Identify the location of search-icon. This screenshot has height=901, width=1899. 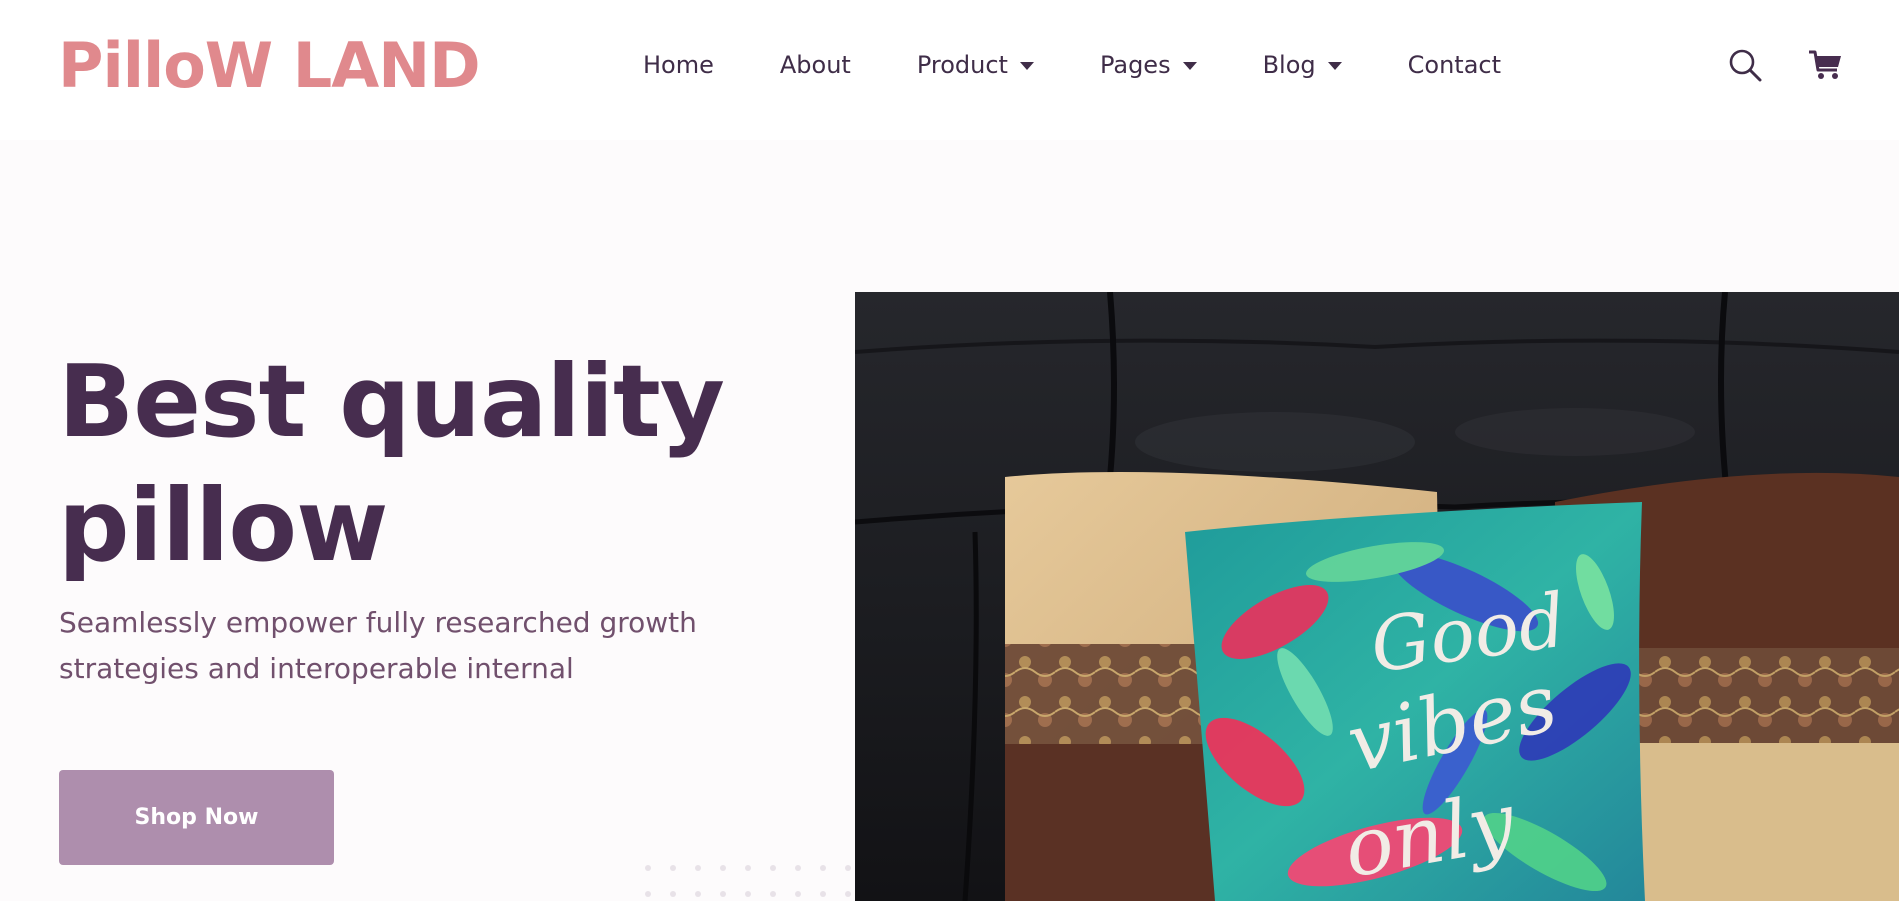
(1745, 65).